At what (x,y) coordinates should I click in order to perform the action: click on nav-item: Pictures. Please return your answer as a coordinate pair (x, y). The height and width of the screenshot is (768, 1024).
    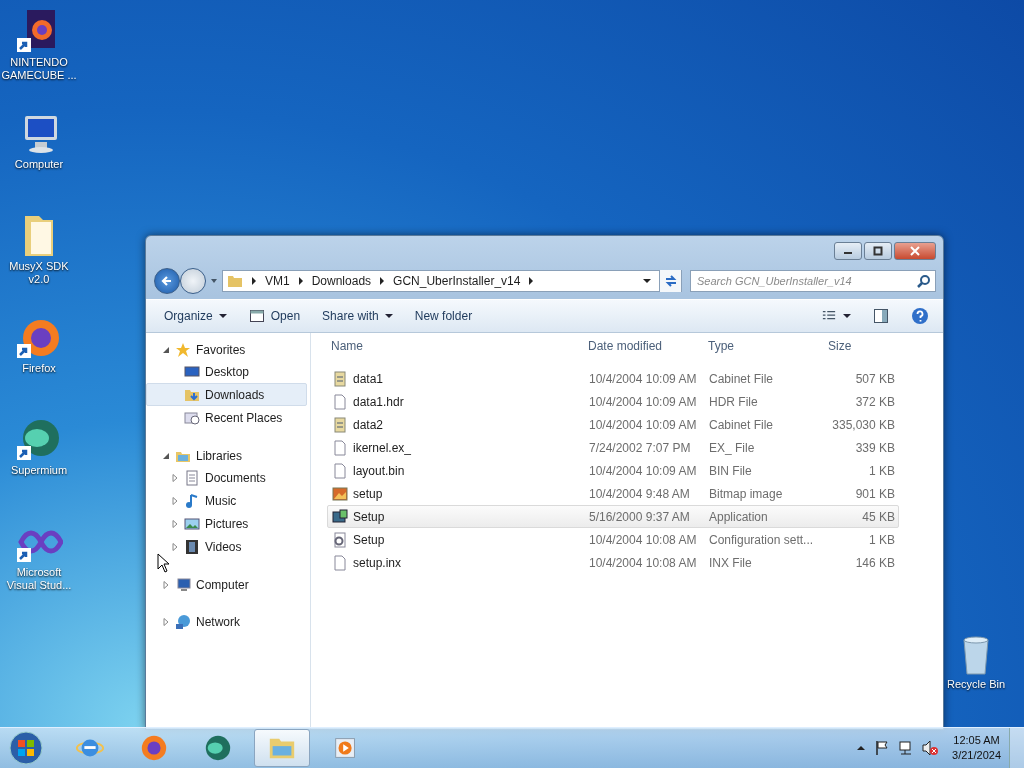
    Looking at the image, I should click on (227, 523).